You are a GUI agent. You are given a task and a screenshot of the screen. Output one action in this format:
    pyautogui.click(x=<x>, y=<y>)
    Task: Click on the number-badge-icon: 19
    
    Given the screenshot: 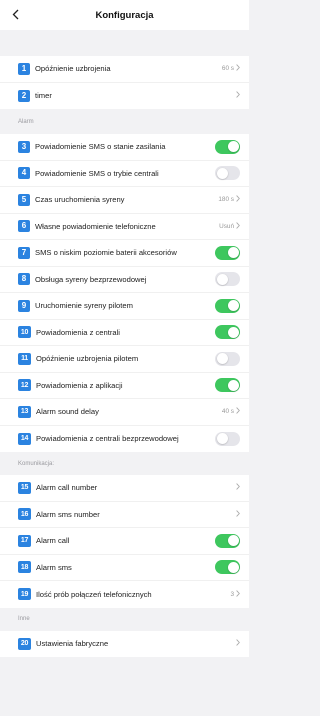 What is the action you would take?
    pyautogui.click(x=24, y=594)
    